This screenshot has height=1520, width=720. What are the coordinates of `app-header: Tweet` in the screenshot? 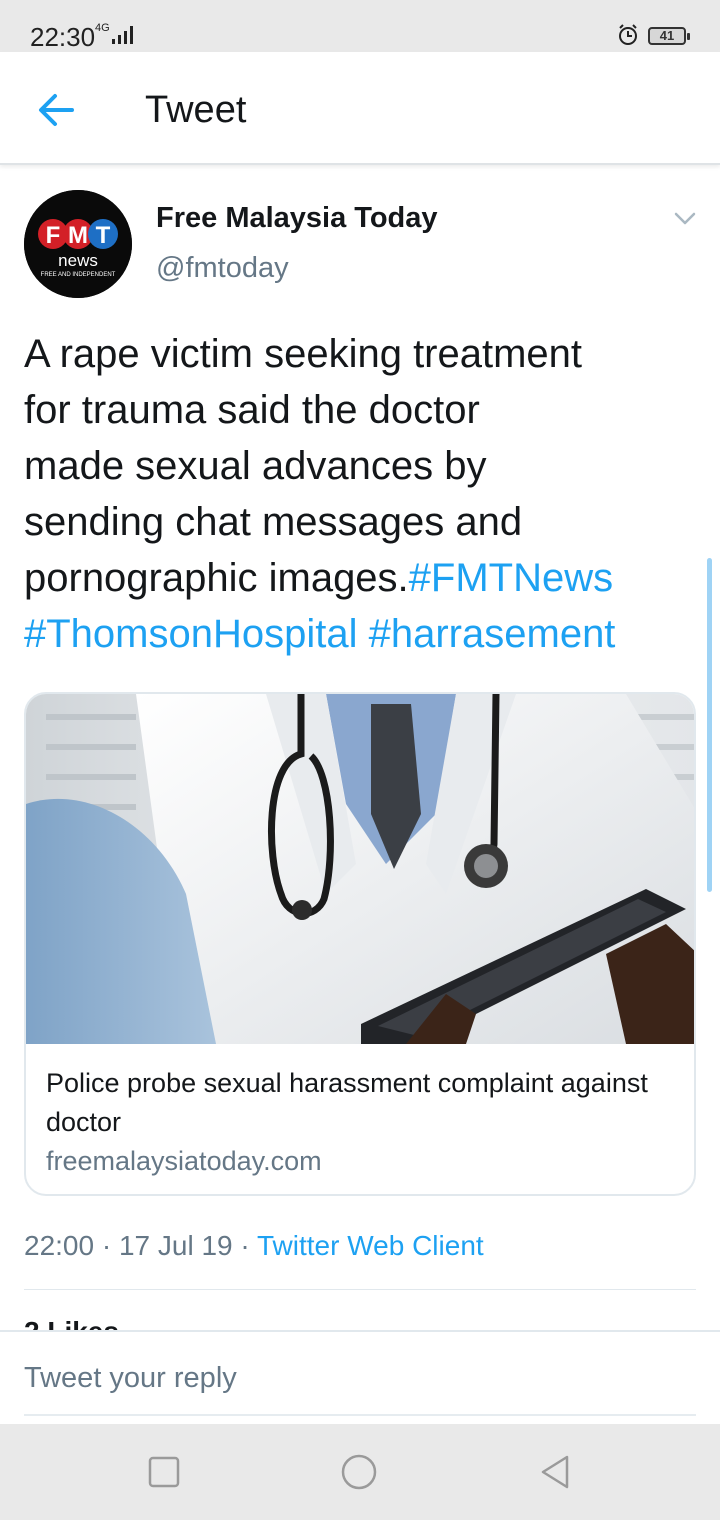 It's located at (360, 108).